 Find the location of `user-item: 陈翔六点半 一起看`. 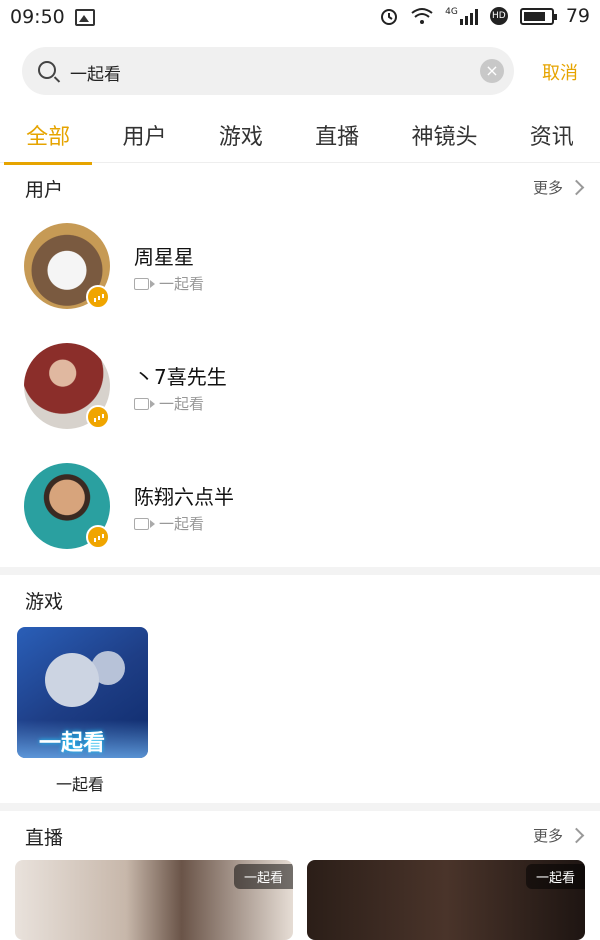

user-item: 陈翔六点半 一起看 is located at coordinates (300, 507).